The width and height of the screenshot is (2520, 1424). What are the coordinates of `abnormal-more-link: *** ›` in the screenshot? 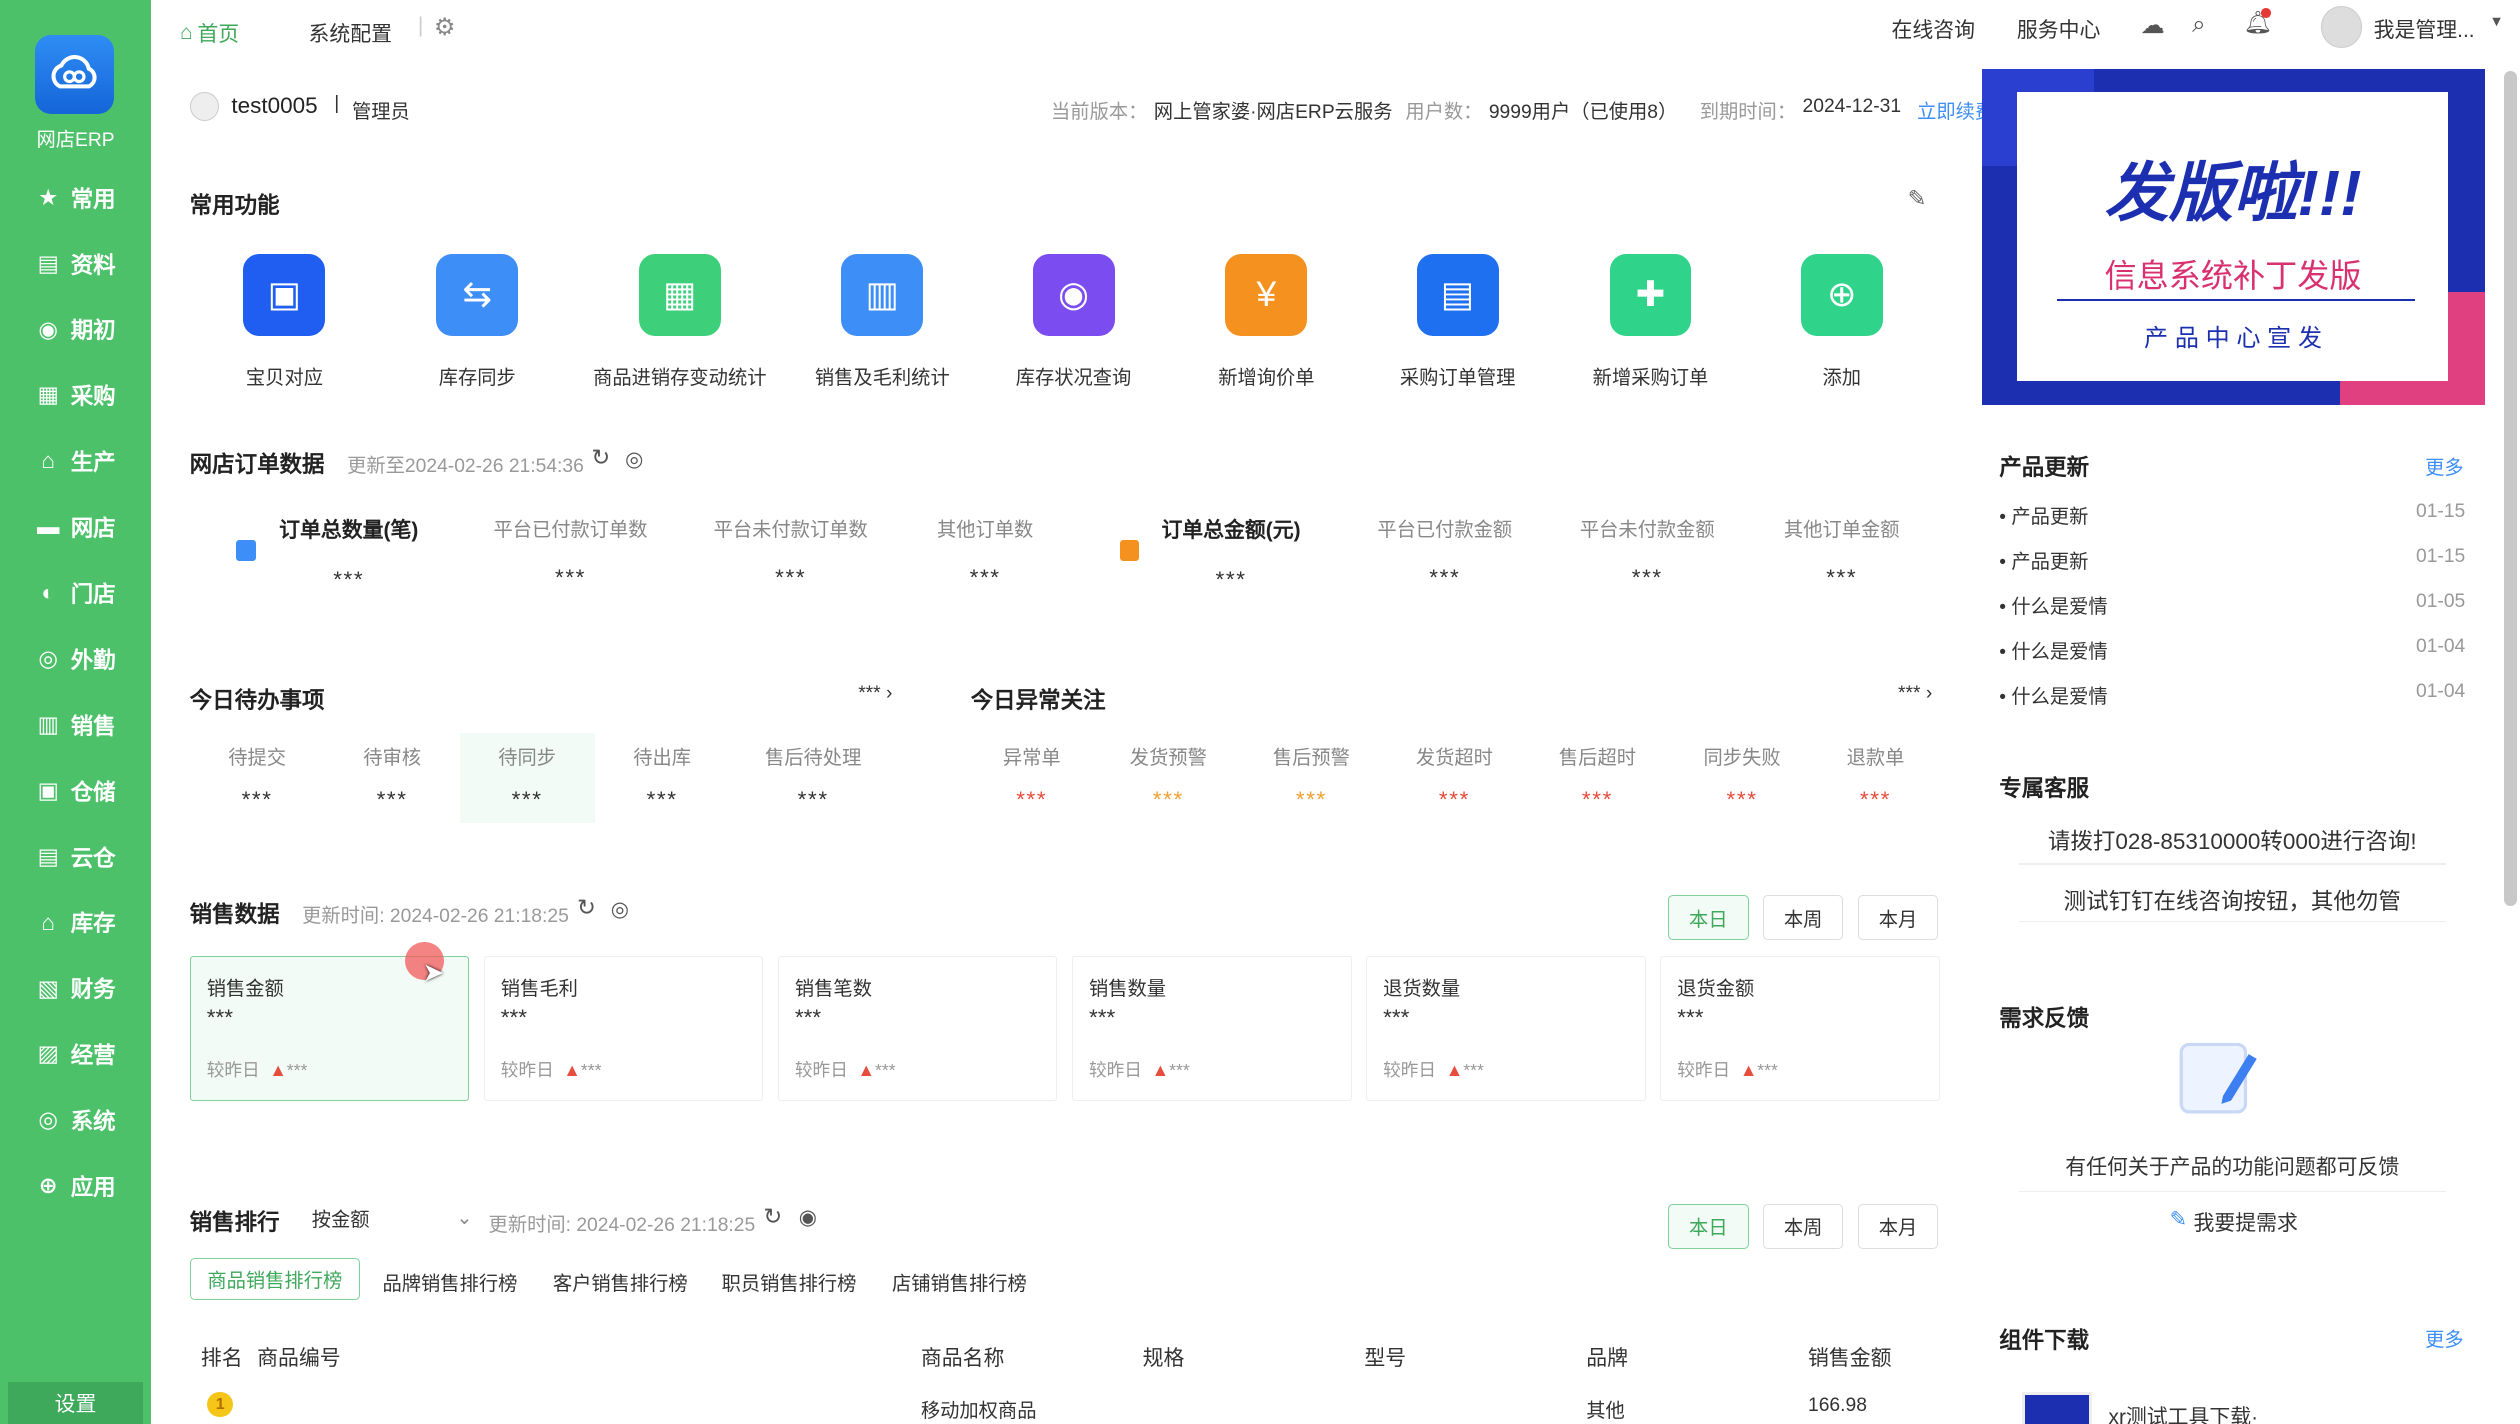 It's located at (1915, 694).